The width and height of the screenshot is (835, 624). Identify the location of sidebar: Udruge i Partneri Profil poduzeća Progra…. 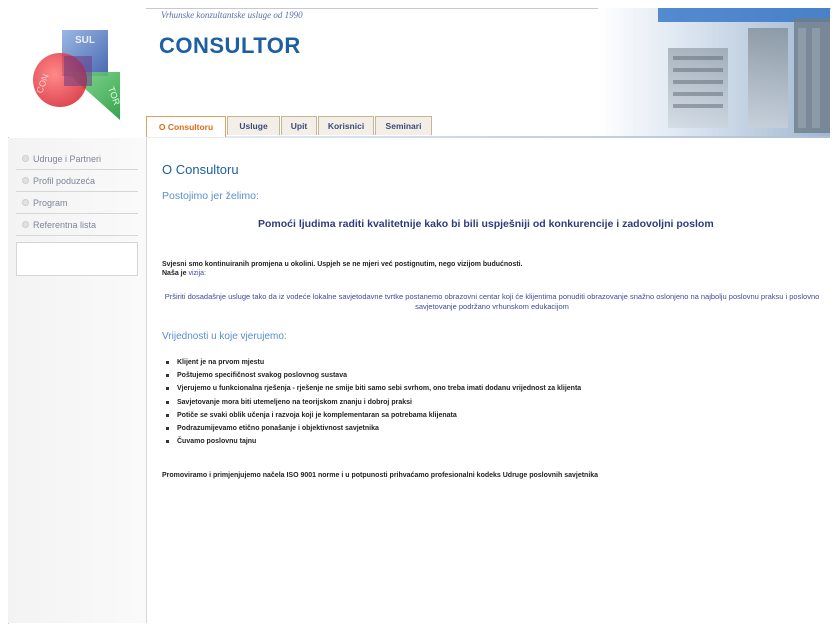
(77, 380).